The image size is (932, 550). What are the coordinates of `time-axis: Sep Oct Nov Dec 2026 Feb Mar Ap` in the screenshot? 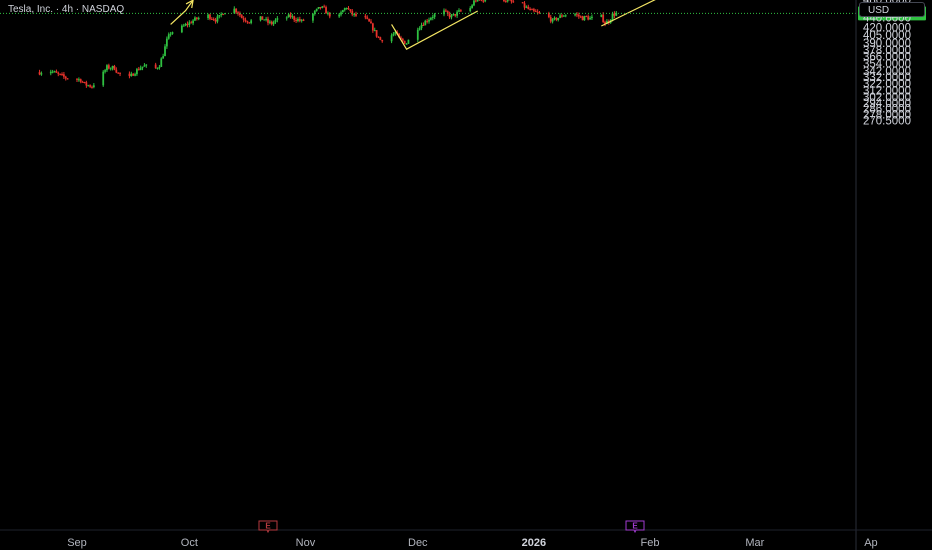 It's located at (466, 539).